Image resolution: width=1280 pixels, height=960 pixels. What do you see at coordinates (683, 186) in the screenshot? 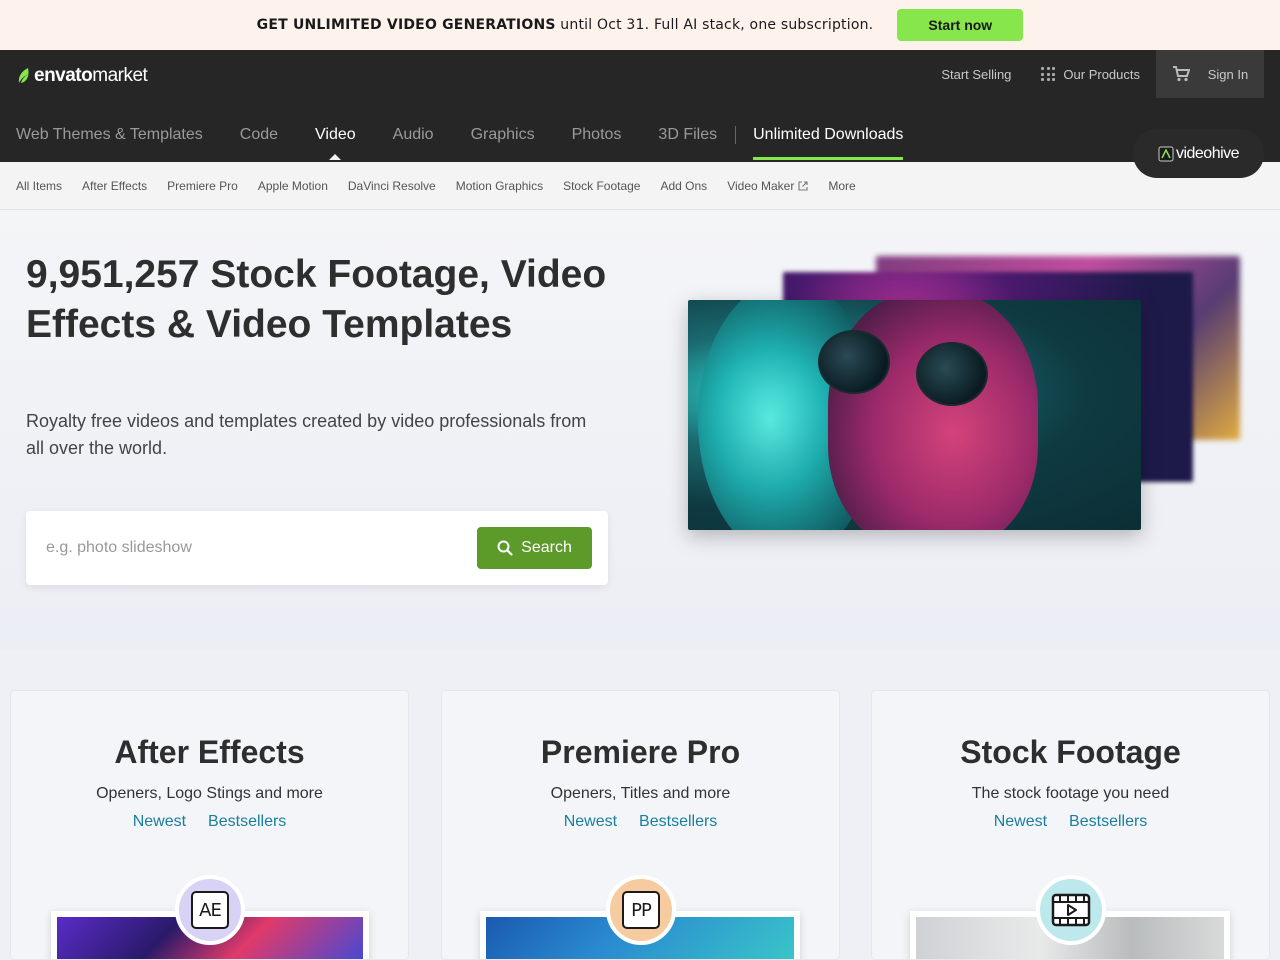
I see `subnav-add-ons: Add Ons` at bounding box center [683, 186].